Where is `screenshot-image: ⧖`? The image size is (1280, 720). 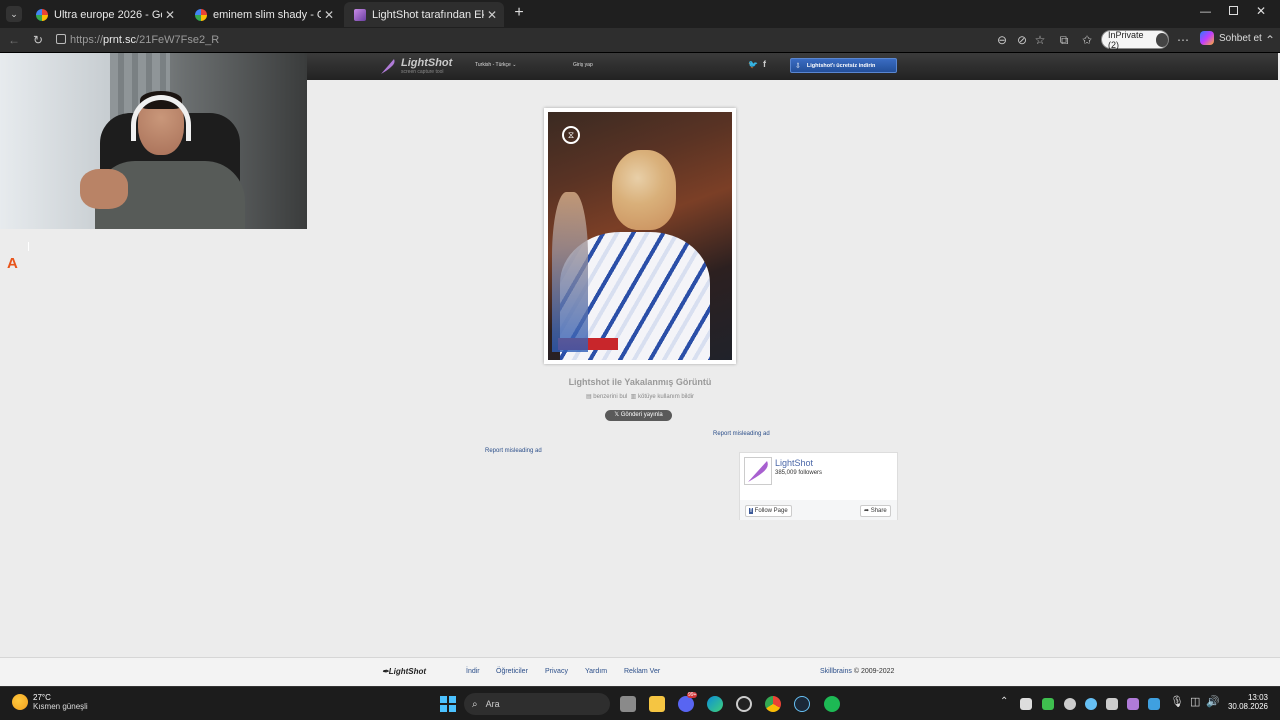 screenshot-image: ⧖ is located at coordinates (640, 236).